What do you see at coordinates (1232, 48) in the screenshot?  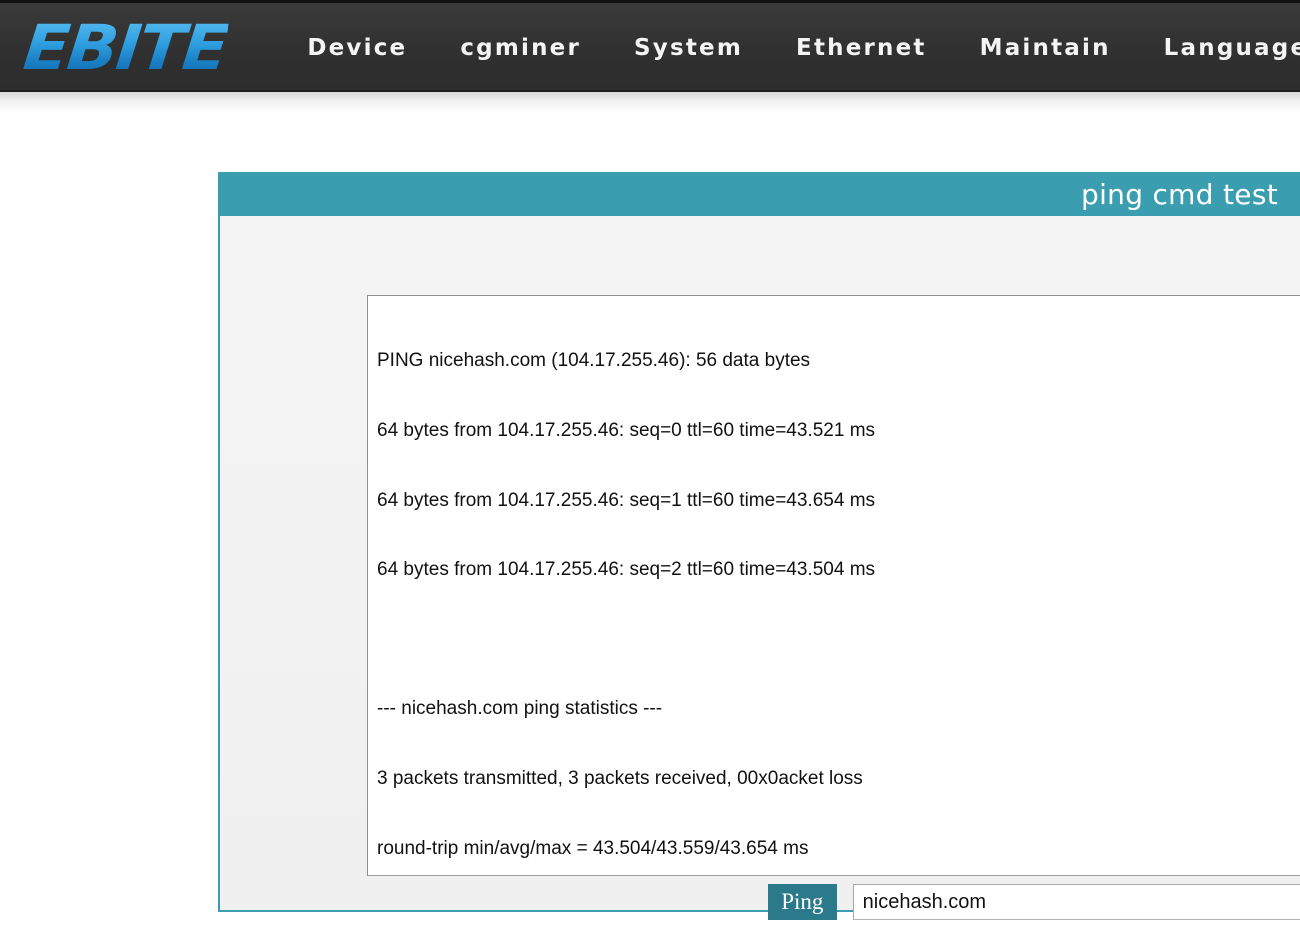 I see `nav-item-language: Language` at bounding box center [1232, 48].